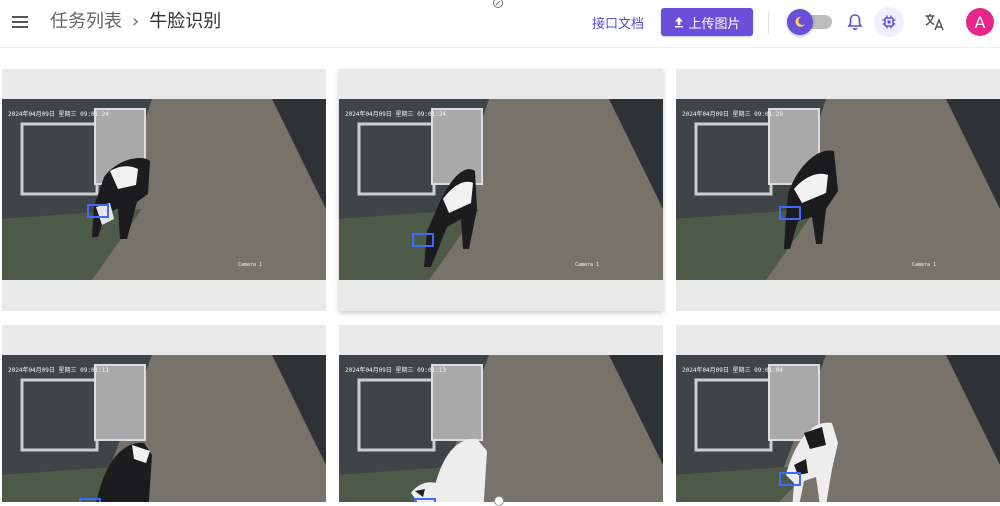 The height and width of the screenshot is (506, 1000). I want to click on image-card: 2024年04月09日 星期三 09:01:04, so click(838, 413).